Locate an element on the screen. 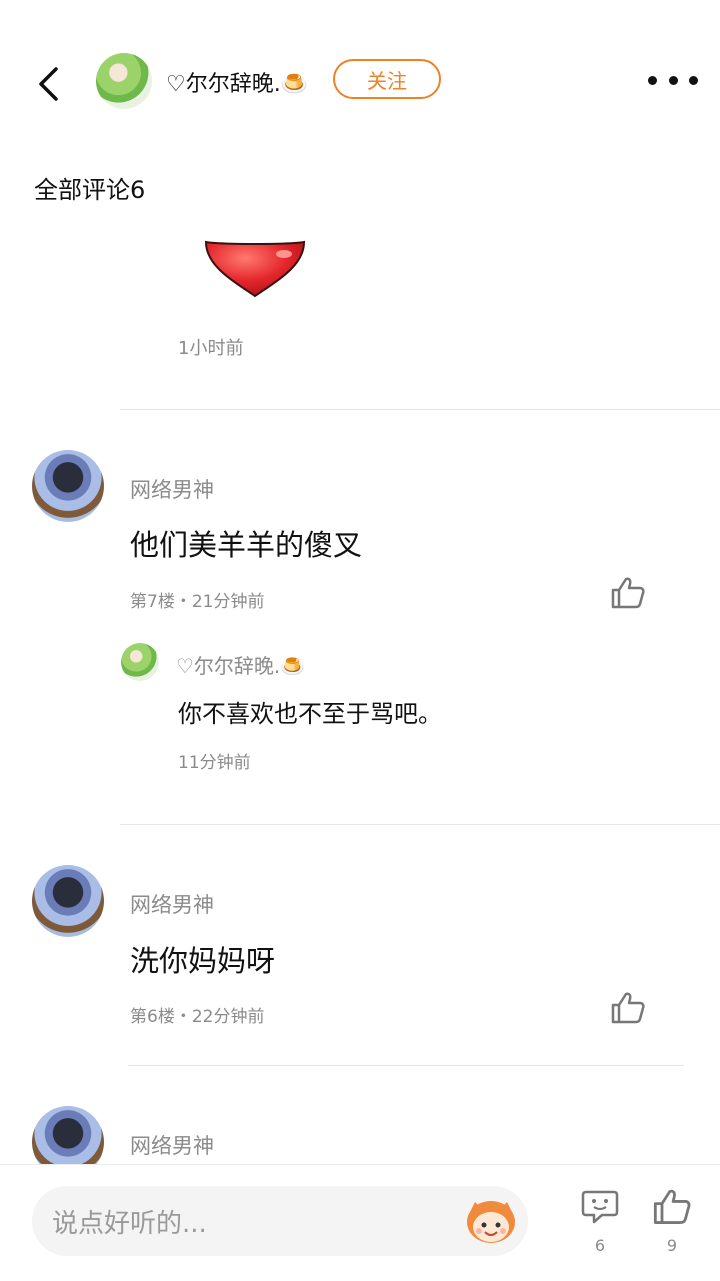 The width and height of the screenshot is (720, 1281). reply-time: 11分钟前 is located at coordinates (214, 763).